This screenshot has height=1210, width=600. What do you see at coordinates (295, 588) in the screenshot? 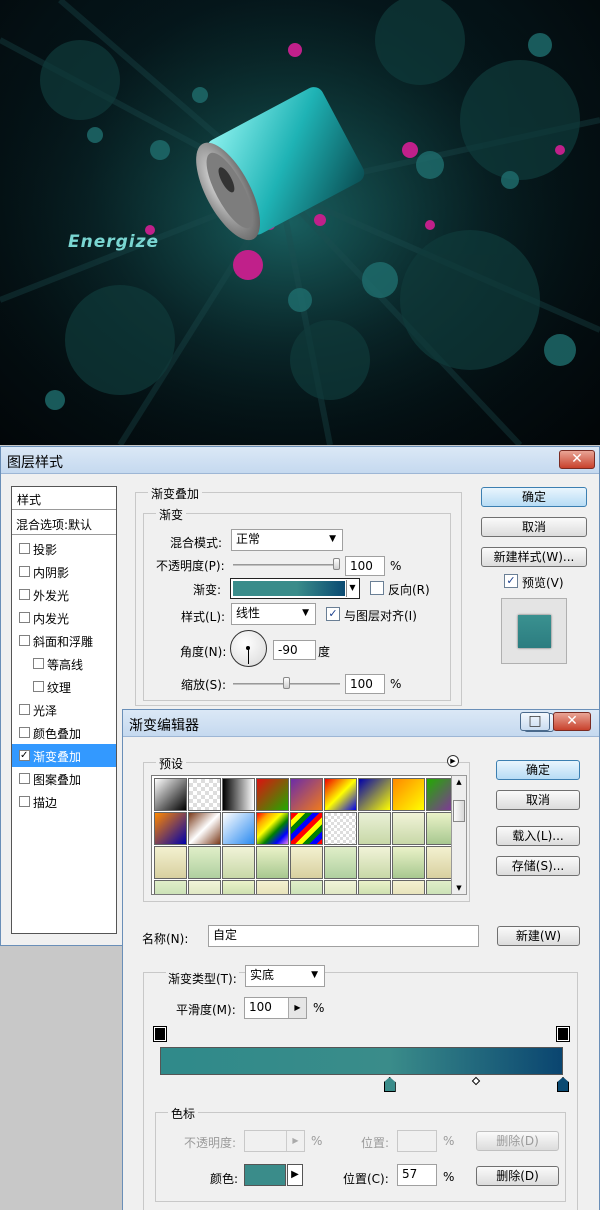
I see `gradient-picker: ▼` at bounding box center [295, 588].